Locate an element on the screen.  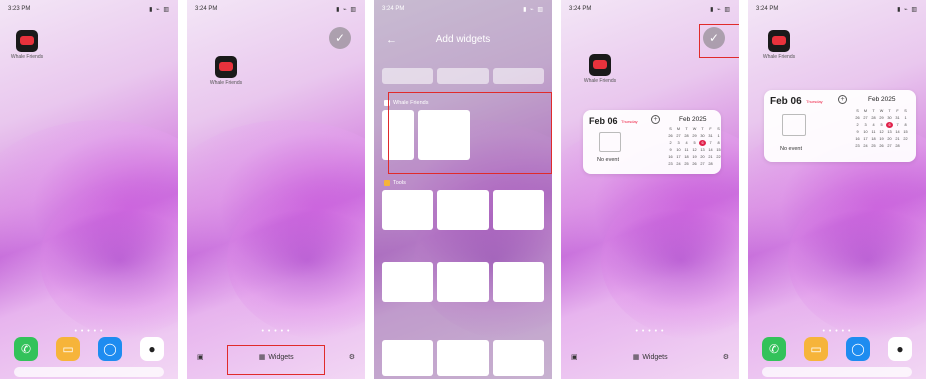
calendar-day: 18 is located at coordinates (686, 157).